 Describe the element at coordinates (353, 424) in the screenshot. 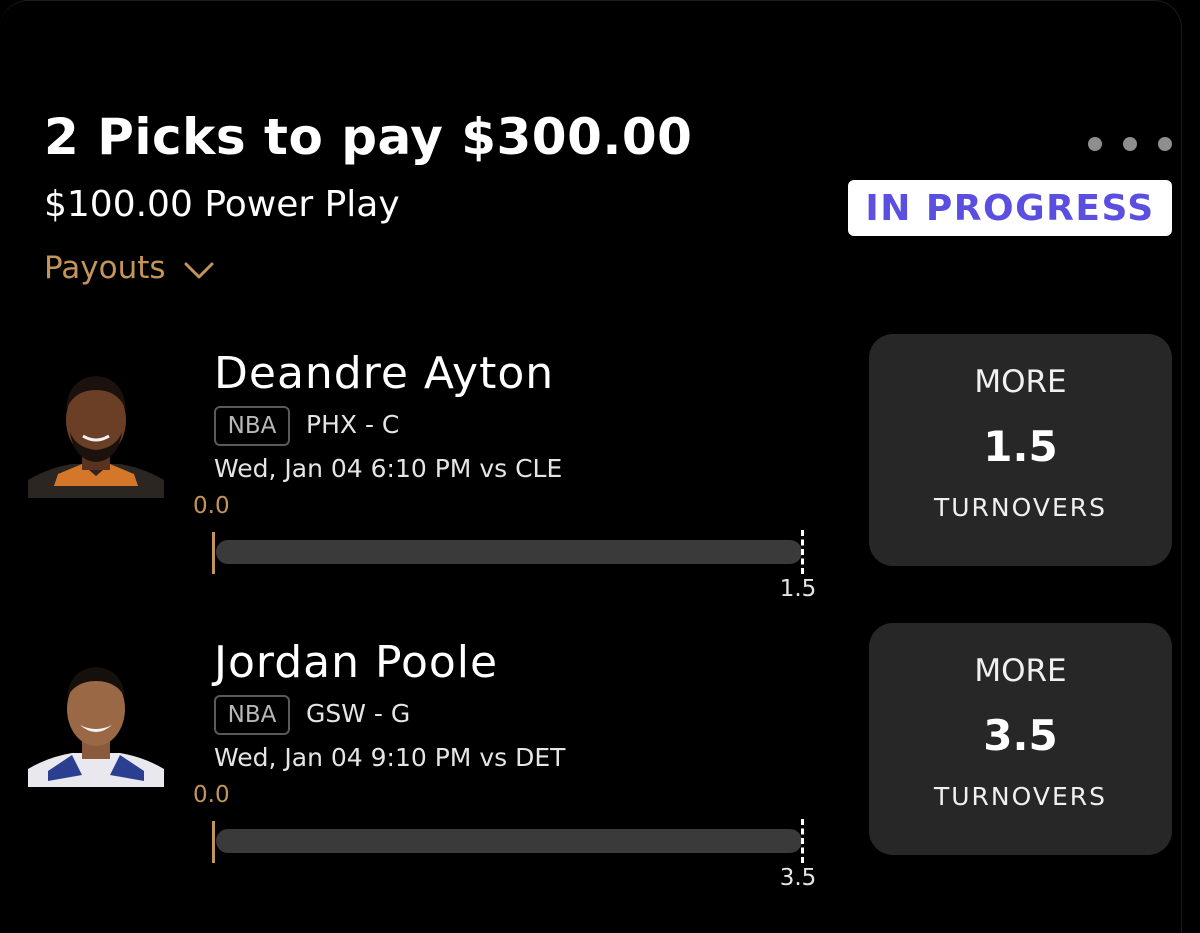

I see `team-position: PHX - C` at that location.